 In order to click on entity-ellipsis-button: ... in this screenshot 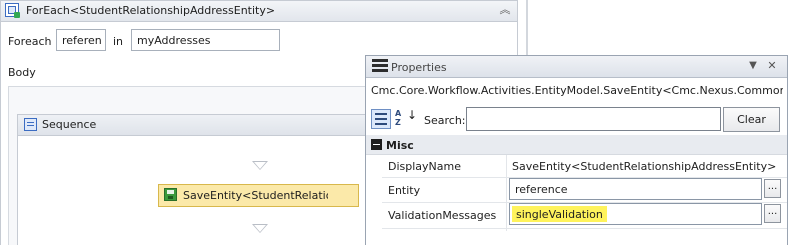, I will do `click(772, 188)`.